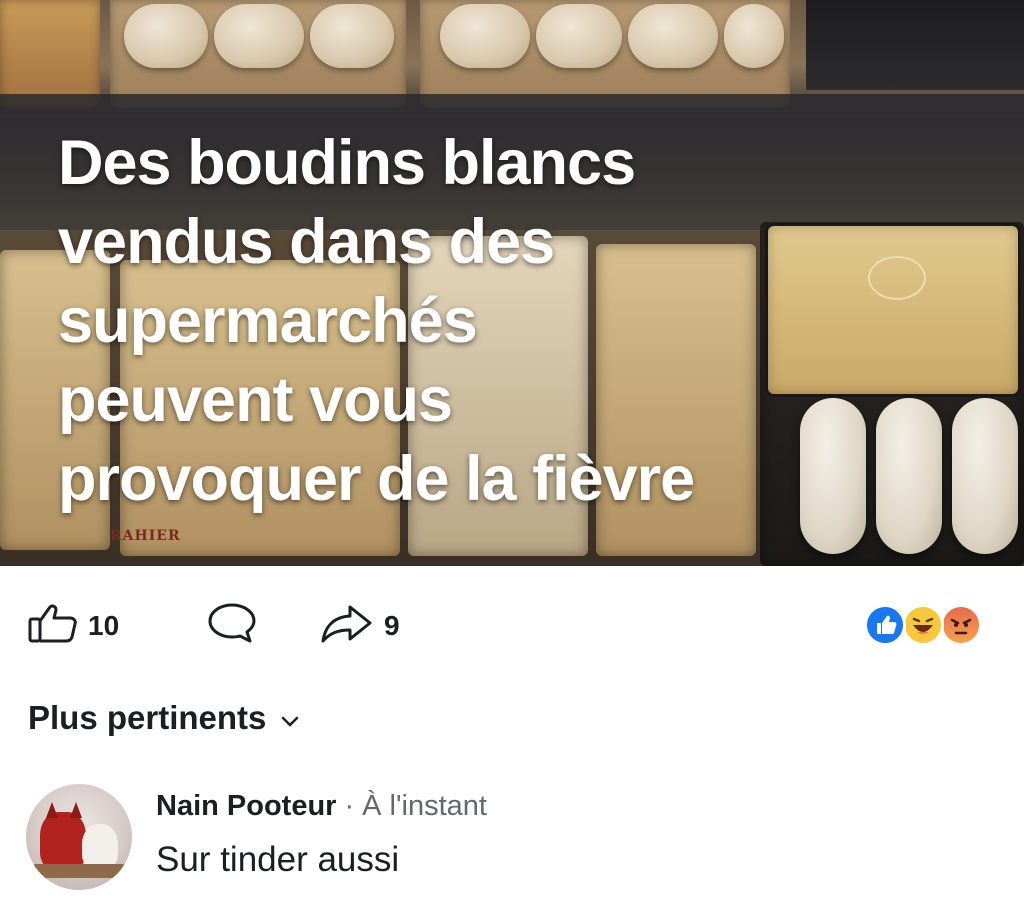  Describe the element at coordinates (104, 625) in the screenshot. I see `like-count: 10` at that location.